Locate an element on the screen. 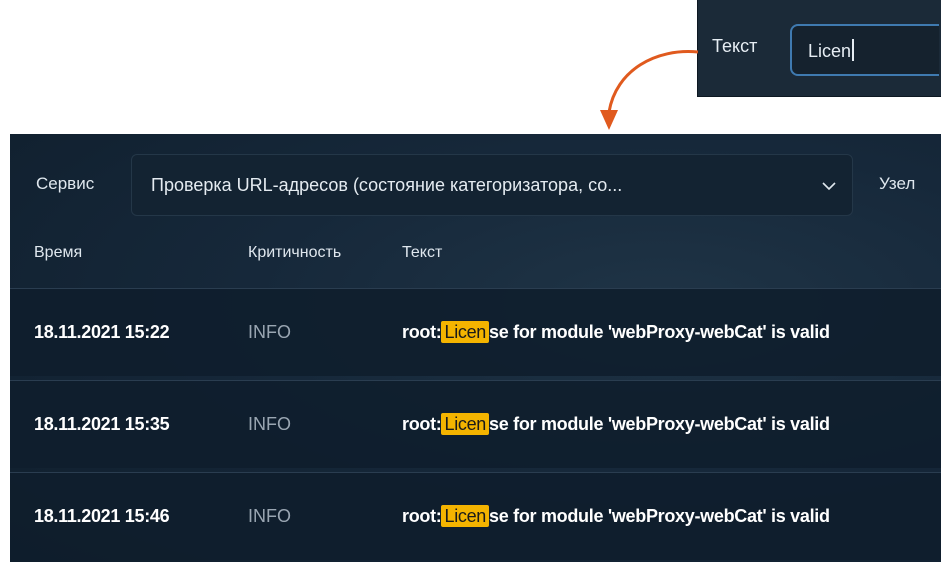 The image size is (941, 562). text-caret is located at coordinates (853, 50).